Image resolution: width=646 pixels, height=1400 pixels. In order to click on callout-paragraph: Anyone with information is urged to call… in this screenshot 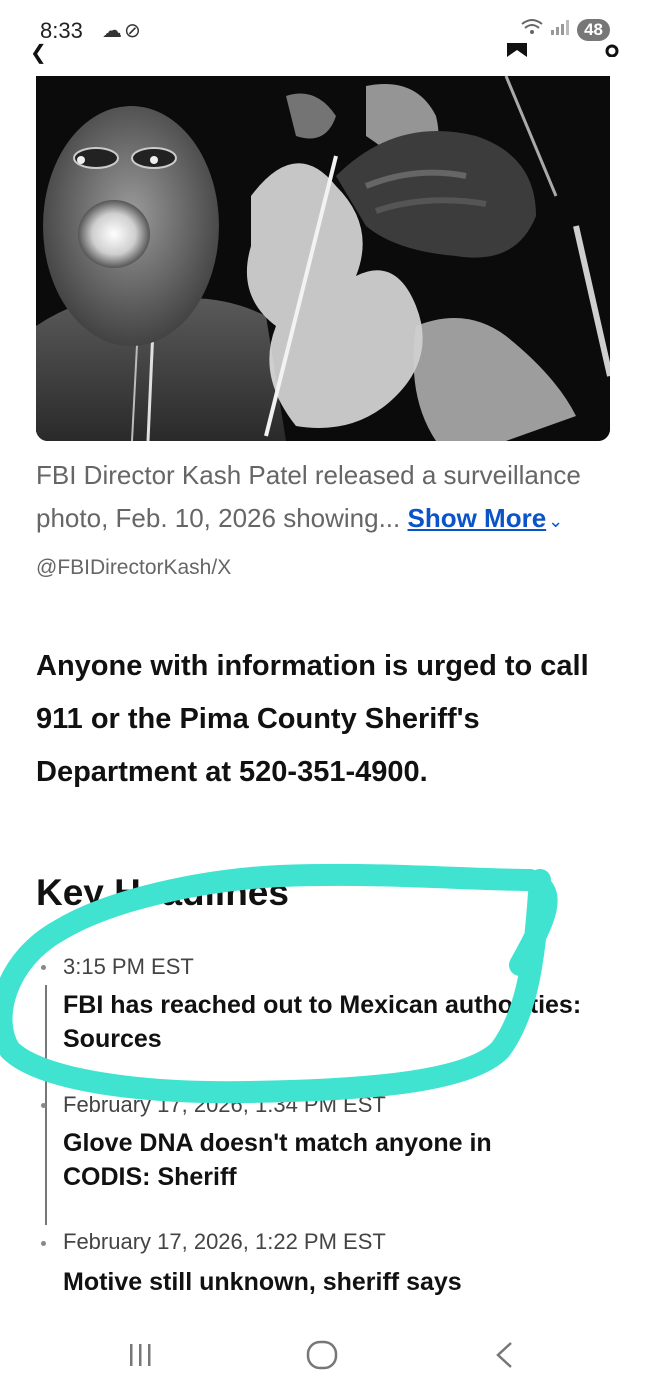, I will do `click(312, 719)`.